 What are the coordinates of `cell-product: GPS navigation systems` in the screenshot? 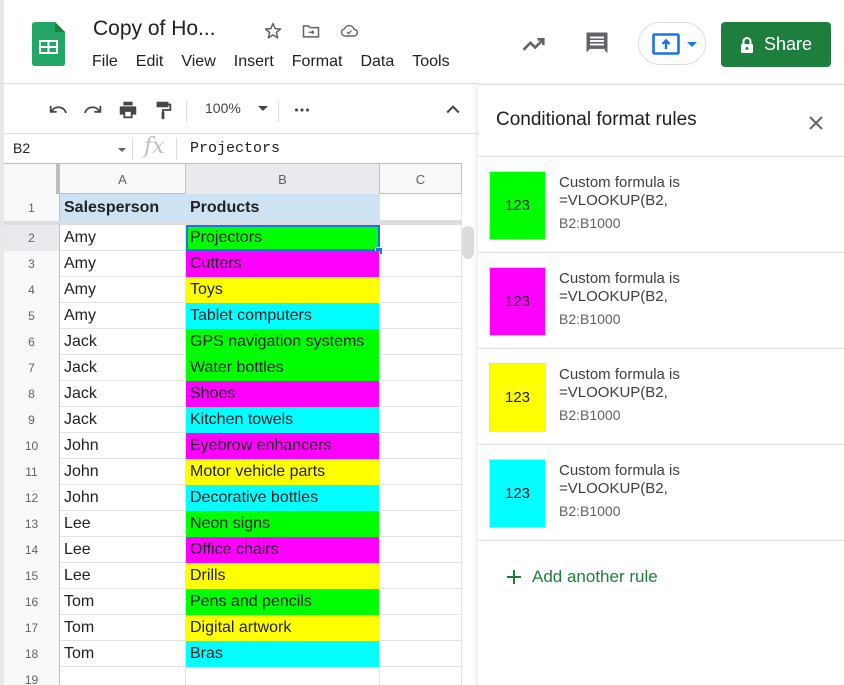 It's located at (283, 342).